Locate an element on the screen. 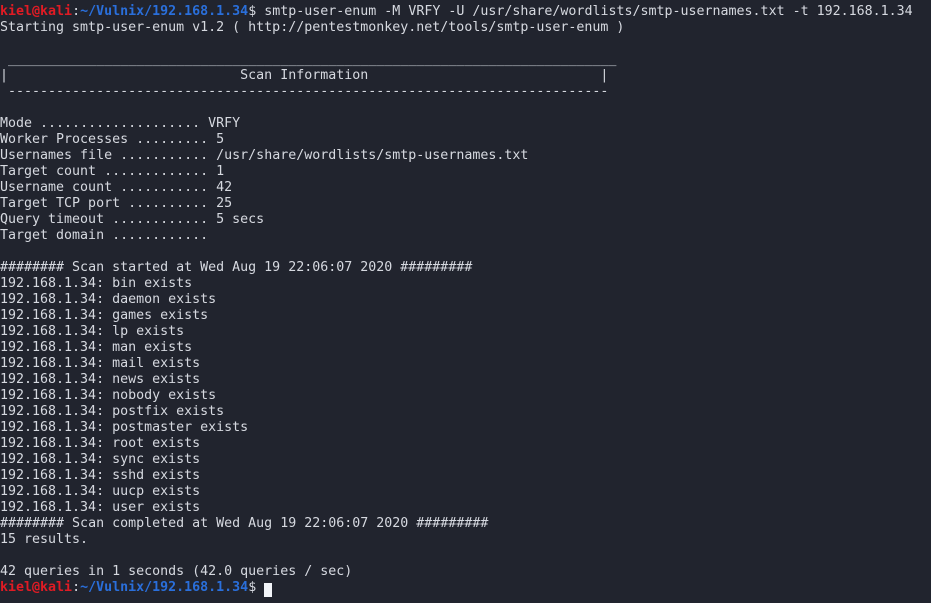  scan-started-prefix: ######## is located at coordinates (32, 267).